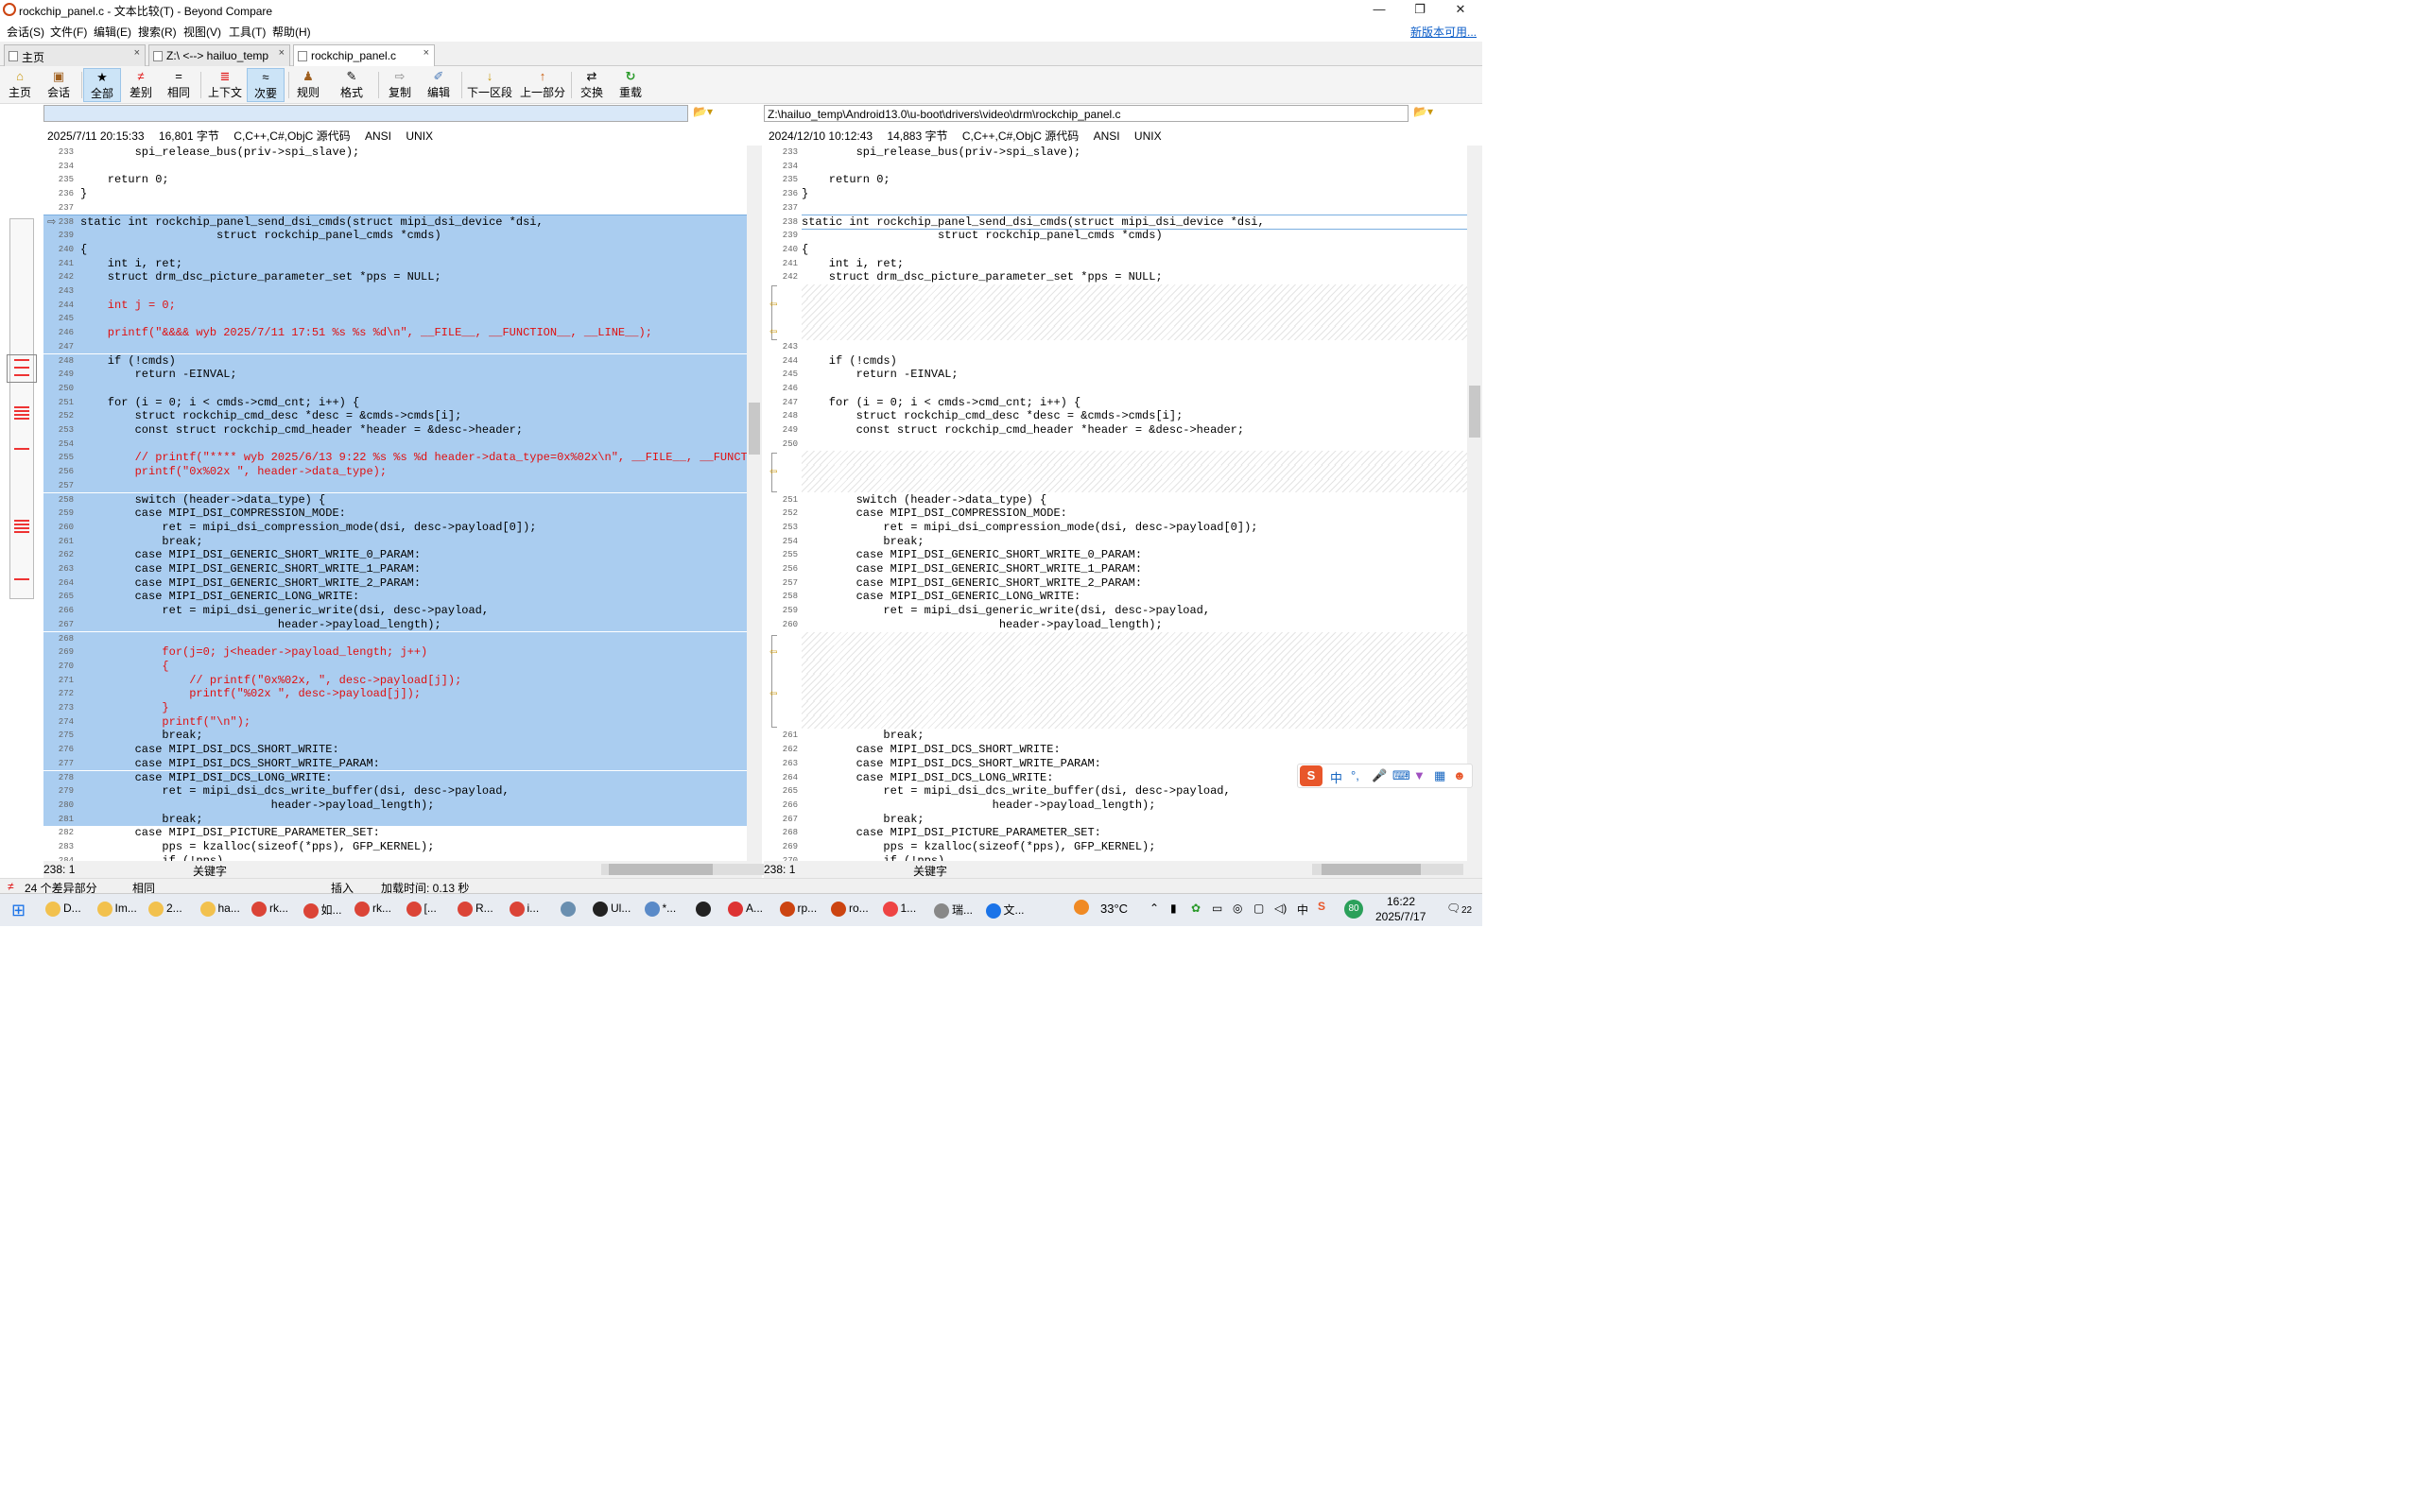 This screenshot has width=2420, height=1512. I want to click on toolbox-icon: ▦, so click(1439, 775).